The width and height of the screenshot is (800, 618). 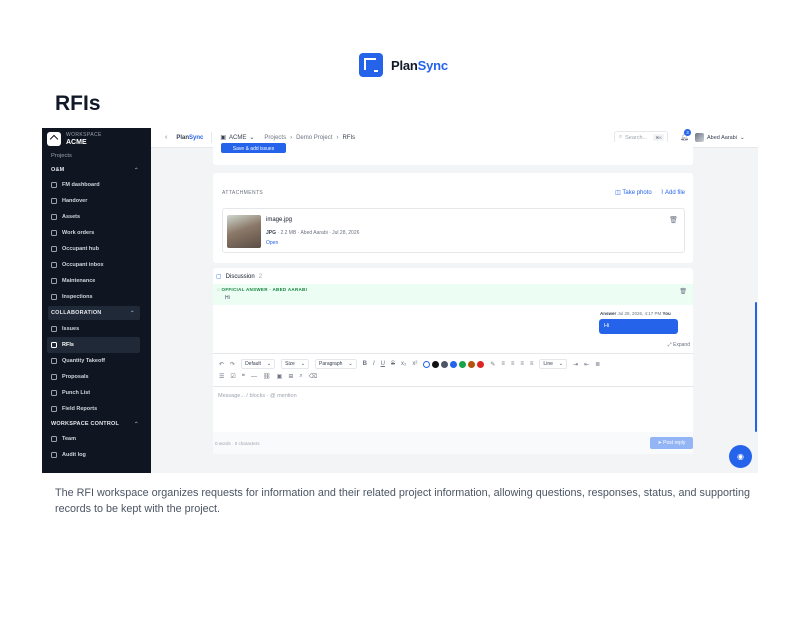 I want to click on align-right-icon: ≡, so click(x=522, y=364).